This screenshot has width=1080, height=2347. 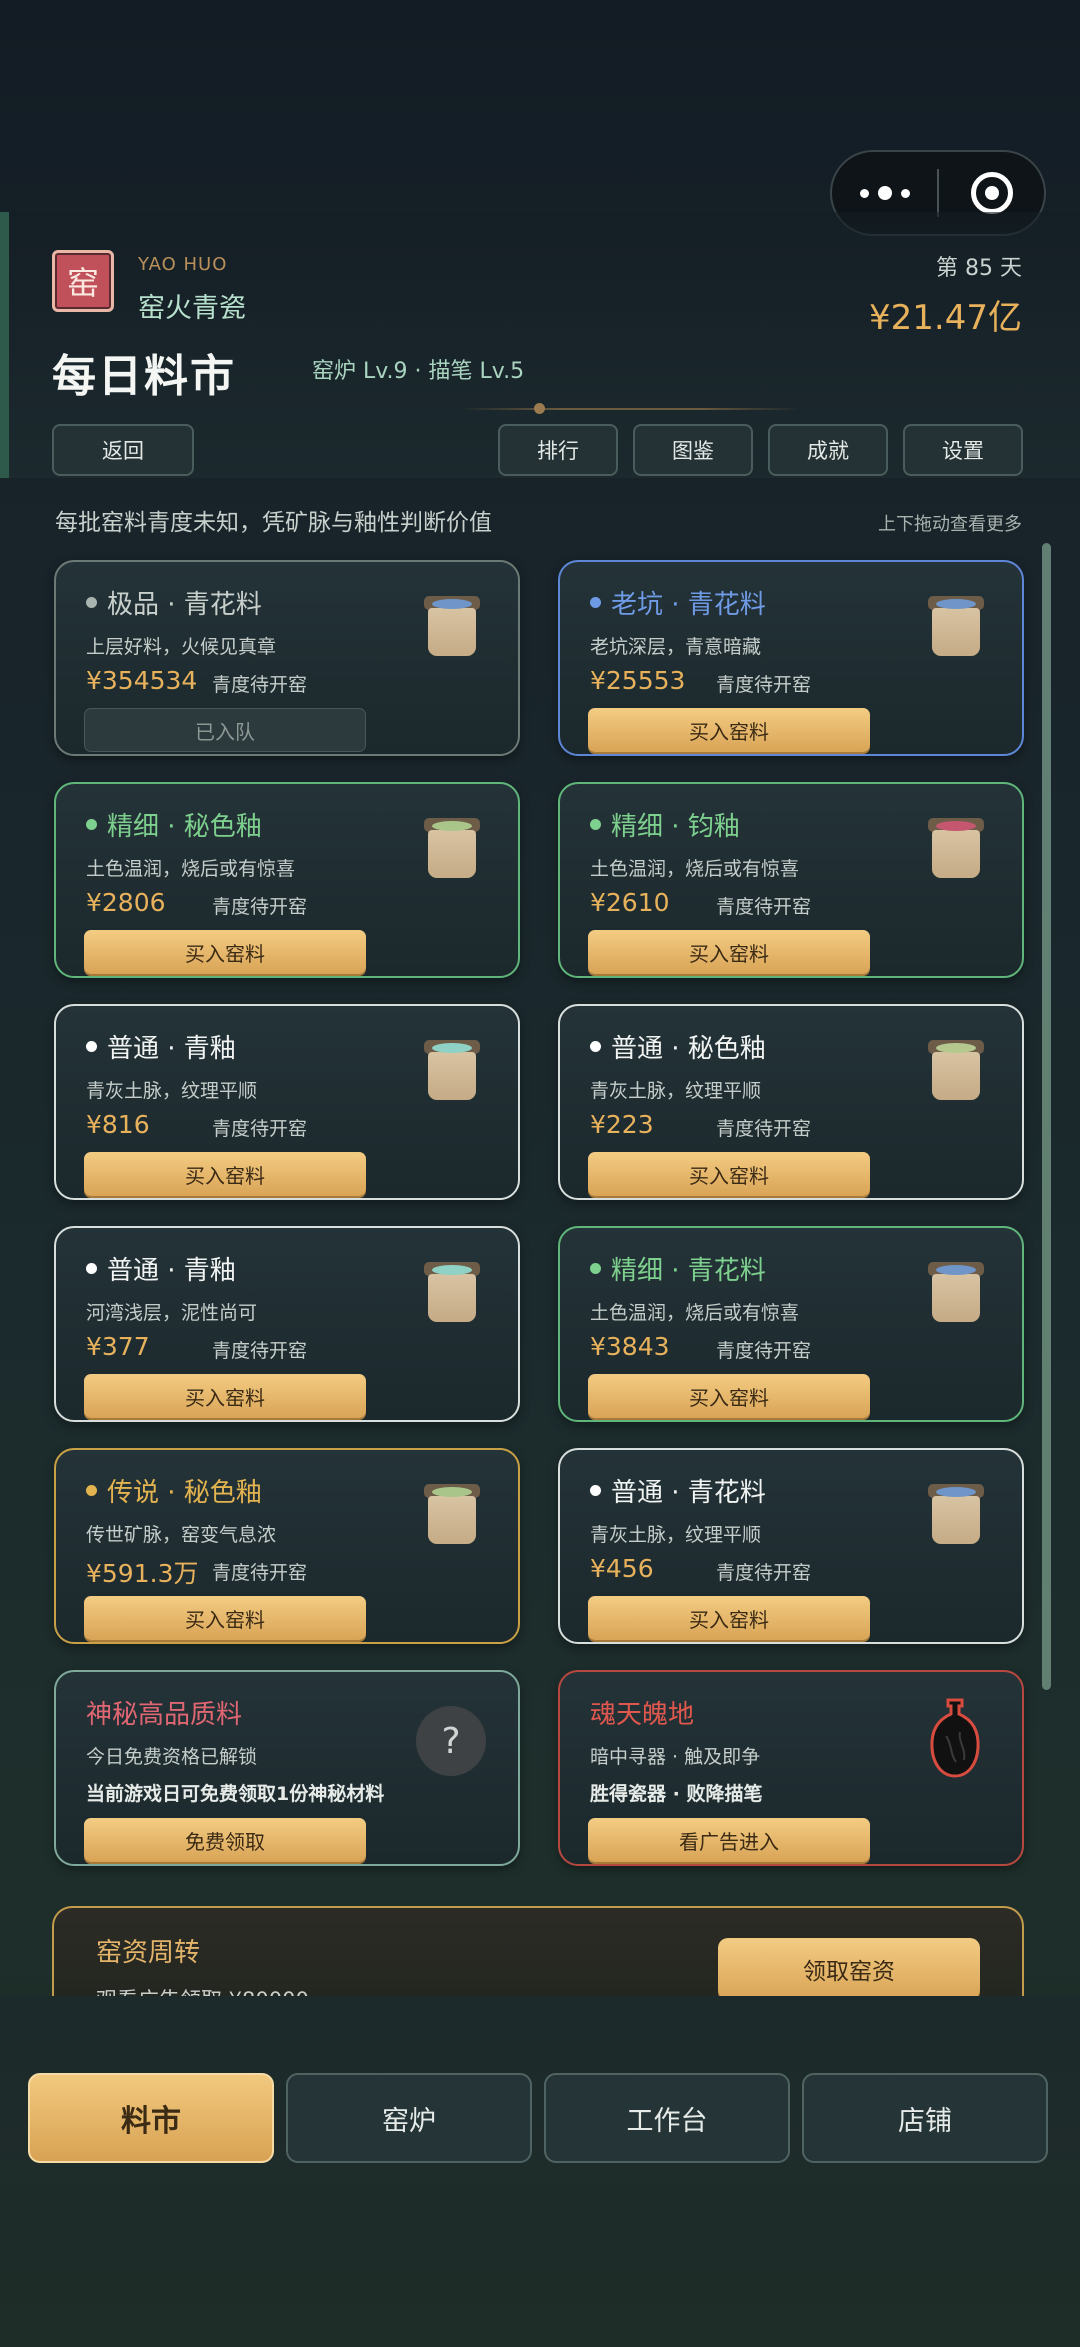 I want to click on brand-name-cn: 窑火青瓷, so click(x=192, y=308).